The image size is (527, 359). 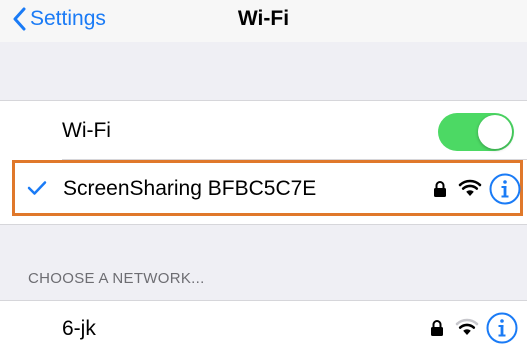 I want to click on navigation-bar: Settings Wi-Fi, so click(x=263, y=21).